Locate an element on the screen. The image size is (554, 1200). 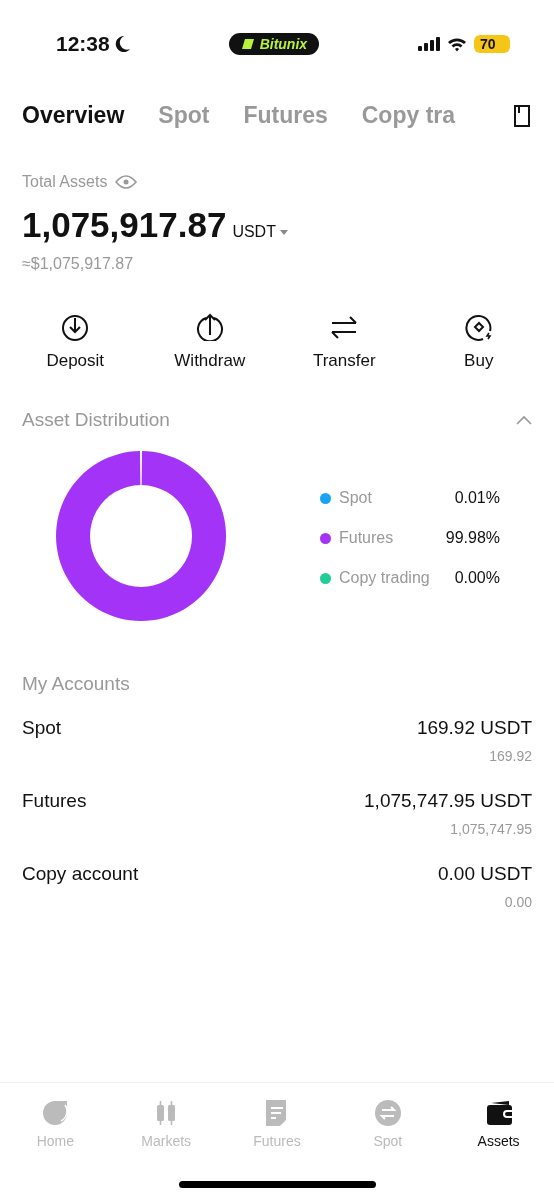
approx-value: ≈$1,075,917.87 is located at coordinates (78, 264).